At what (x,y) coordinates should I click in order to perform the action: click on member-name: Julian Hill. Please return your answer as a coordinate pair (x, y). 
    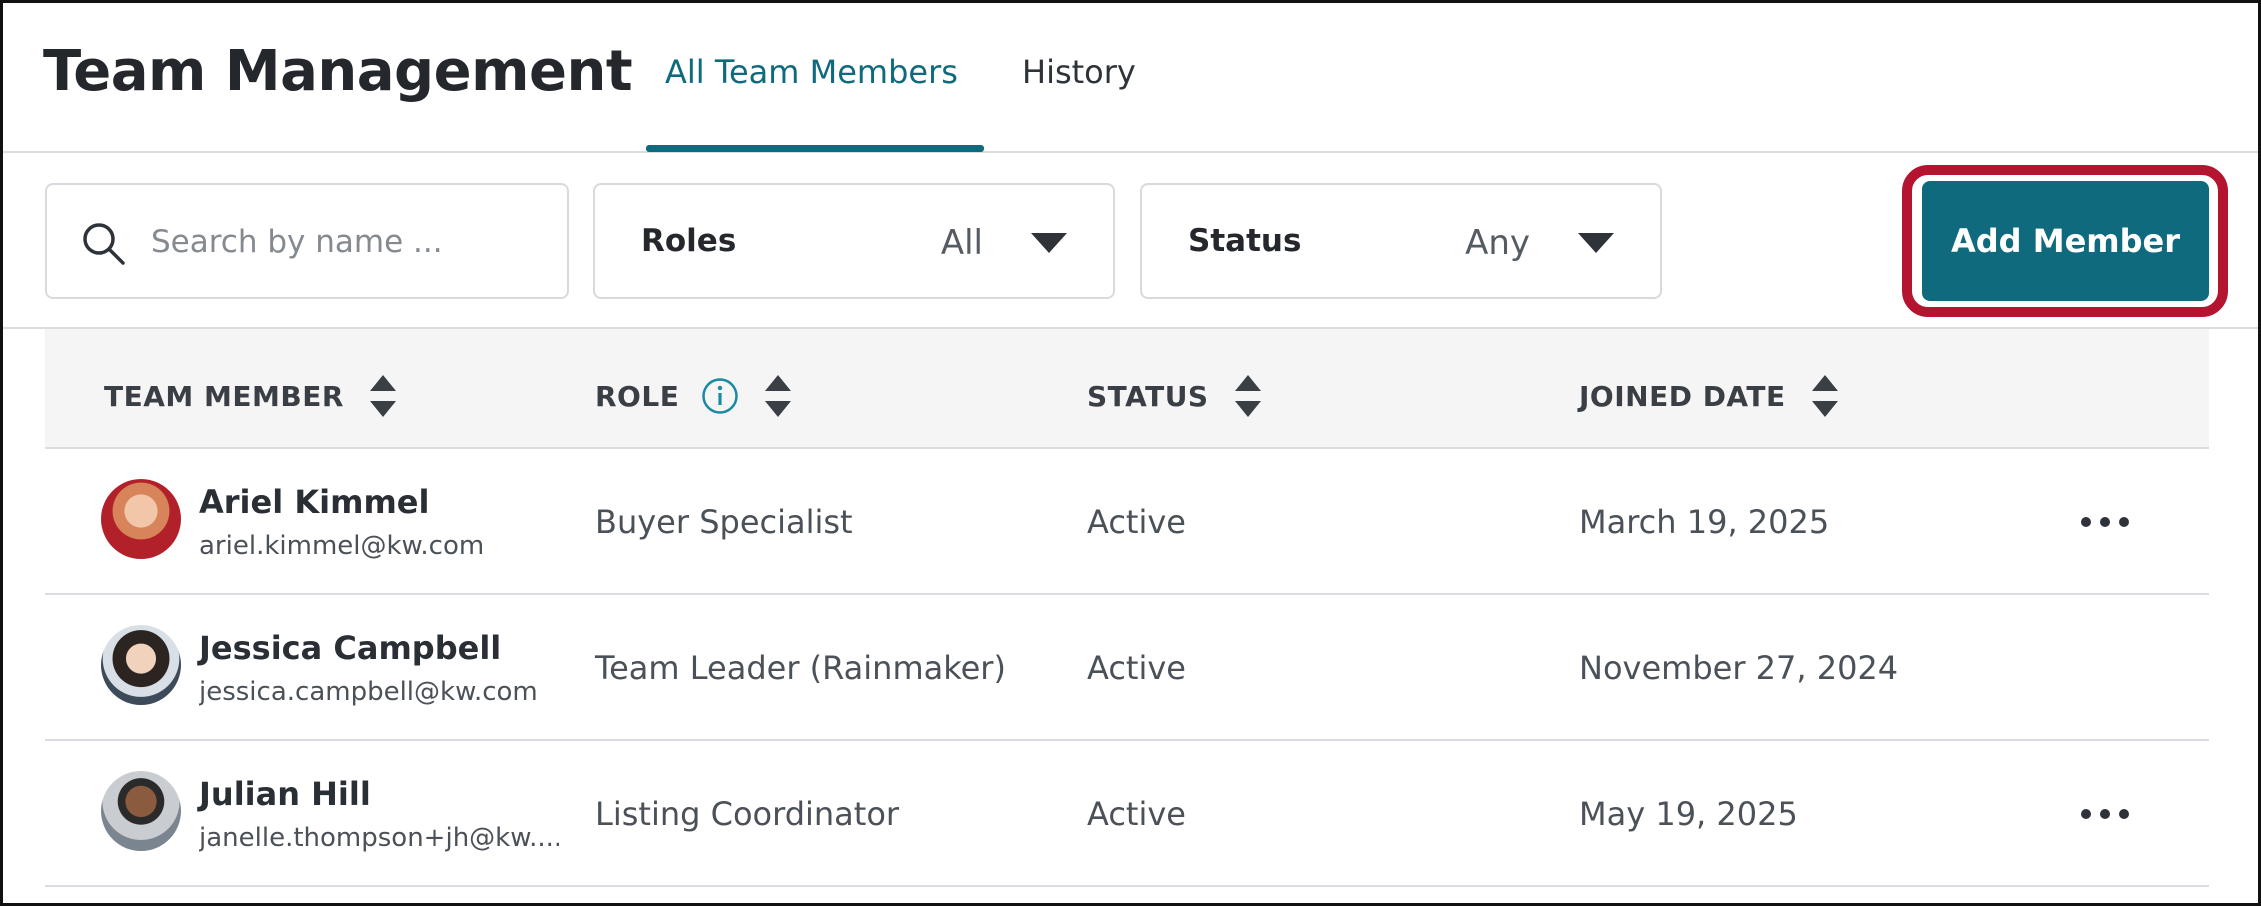
    Looking at the image, I should click on (285, 794).